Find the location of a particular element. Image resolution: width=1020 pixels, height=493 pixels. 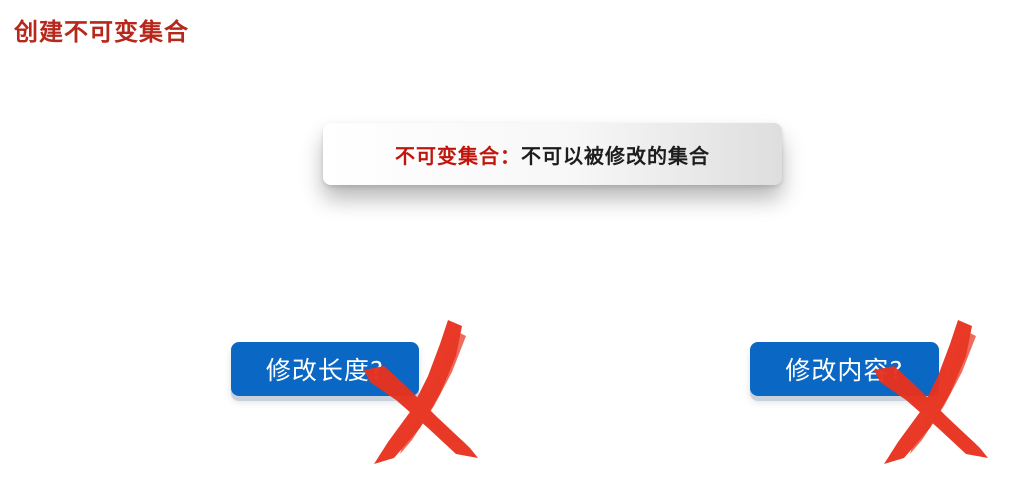

page-title: 创建不可变集合 is located at coordinates (101, 32).